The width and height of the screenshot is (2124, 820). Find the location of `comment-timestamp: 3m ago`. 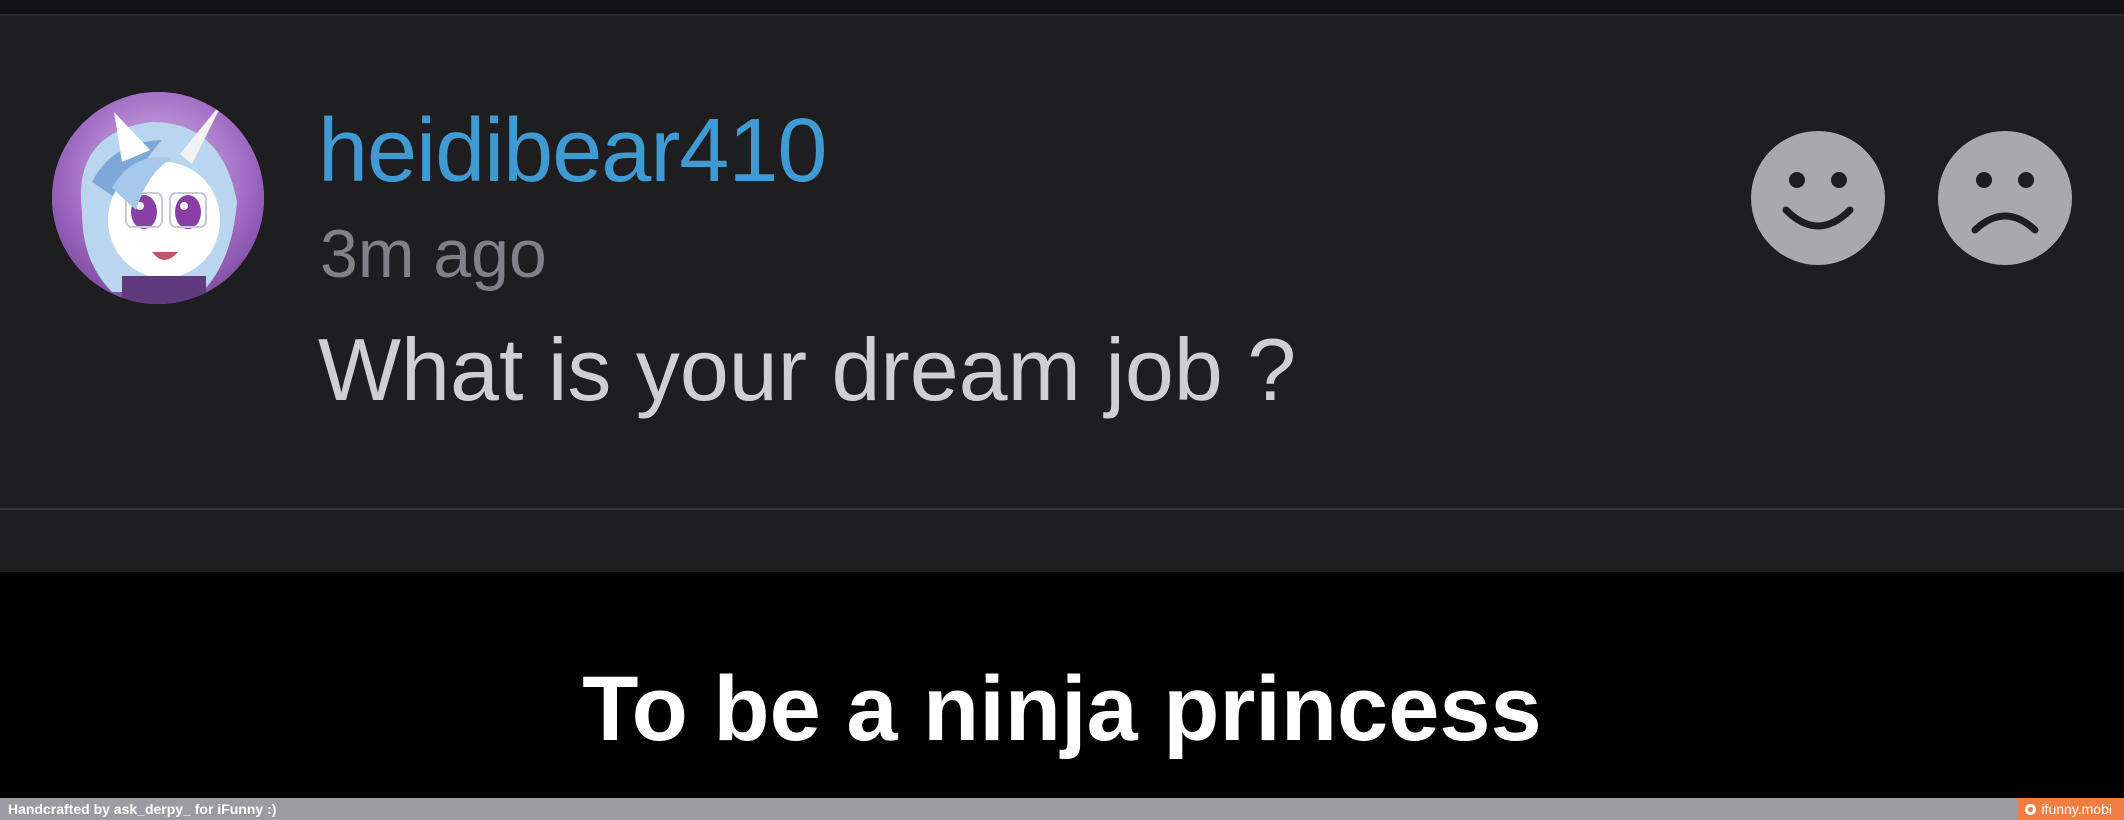

comment-timestamp: 3m ago is located at coordinates (433, 254).